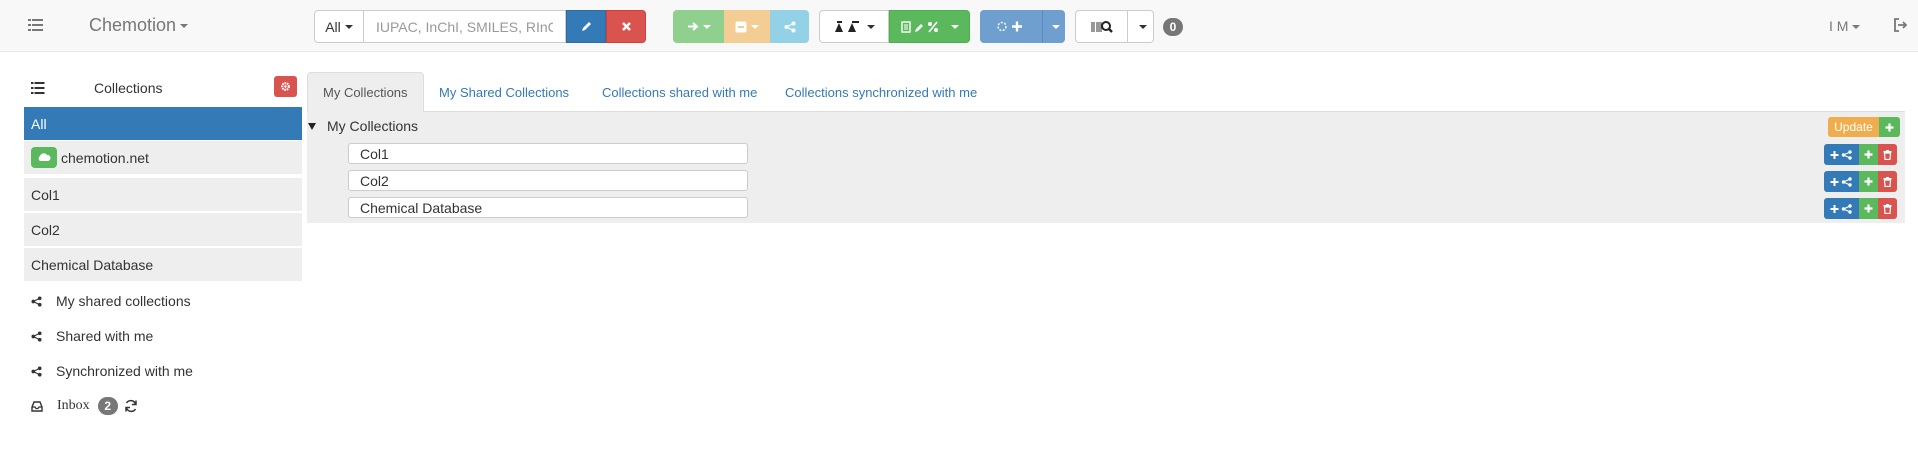  Describe the element at coordinates (693, 26) in the screenshot. I see `arrow-right-icon` at that location.